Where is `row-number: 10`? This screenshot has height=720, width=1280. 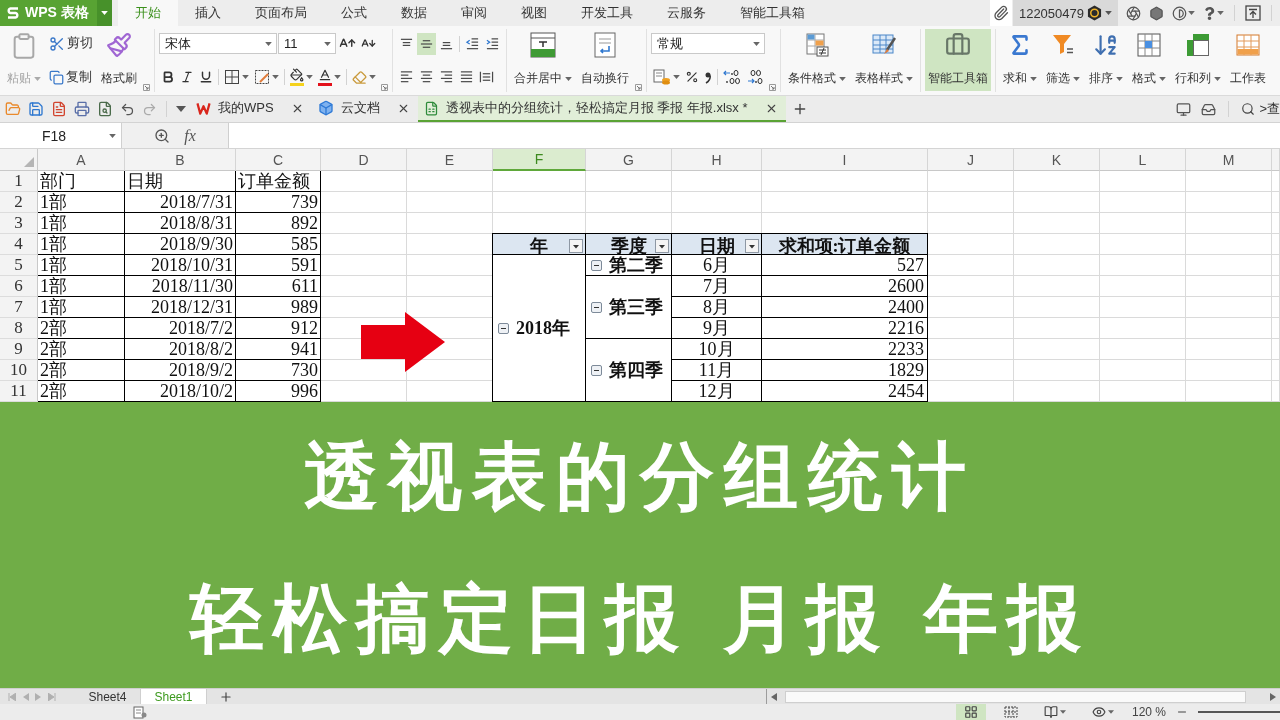
row-number: 10 is located at coordinates (19, 370).